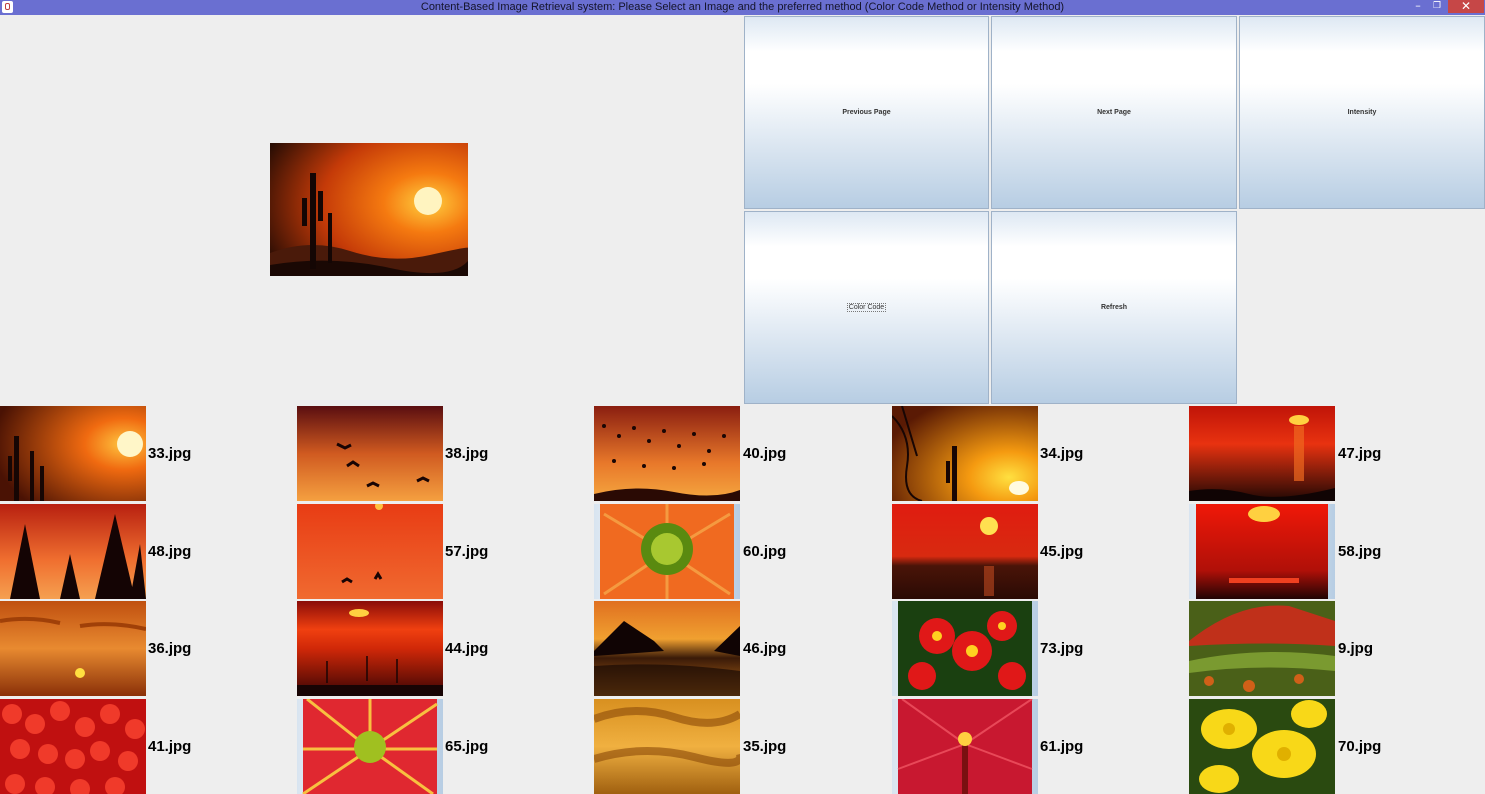 Image resolution: width=1485 pixels, height=794 pixels. I want to click on intensity-label: Intensity, so click(1362, 112).